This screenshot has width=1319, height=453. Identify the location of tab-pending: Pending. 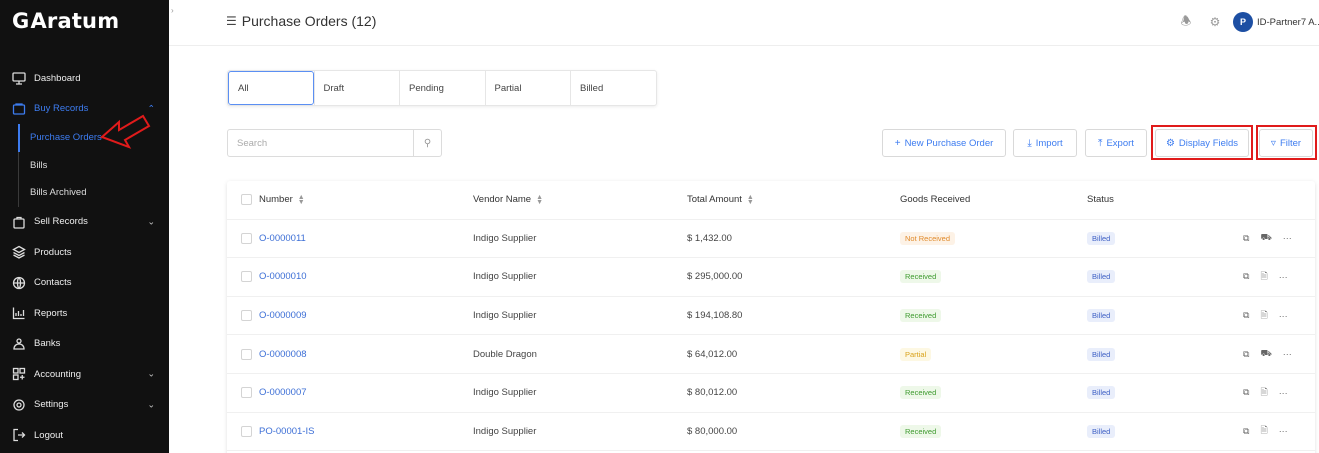
(442, 88).